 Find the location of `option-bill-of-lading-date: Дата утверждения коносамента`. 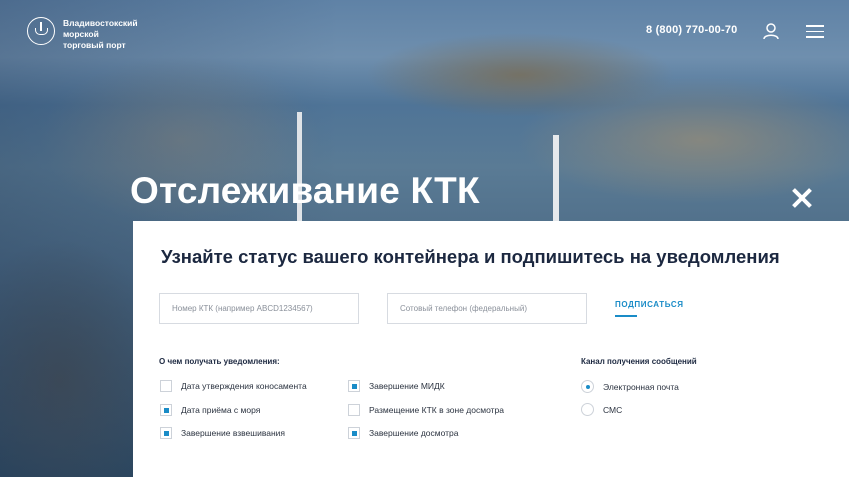

option-bill-of-lading-date: Дата утверждения коносамента is located at coordinates (233, 386).